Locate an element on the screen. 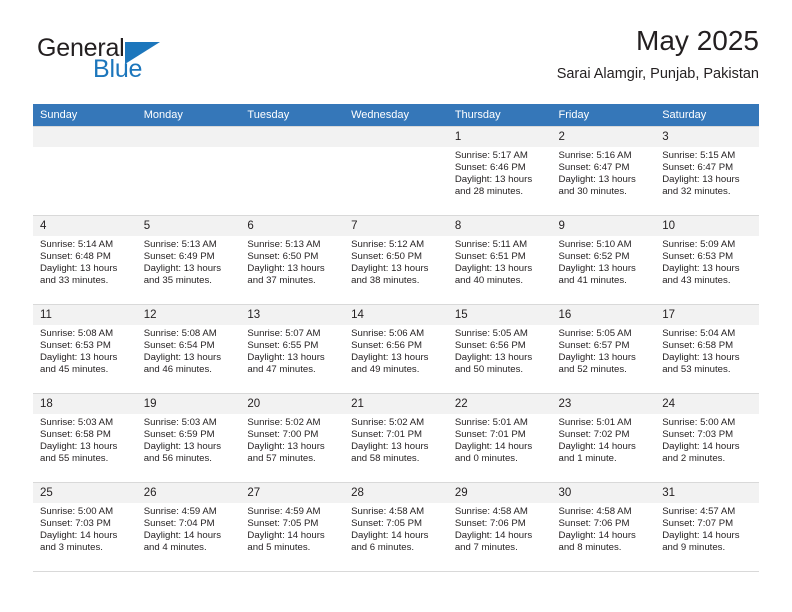  day-number: 5 is located at coordinates (188, 226).